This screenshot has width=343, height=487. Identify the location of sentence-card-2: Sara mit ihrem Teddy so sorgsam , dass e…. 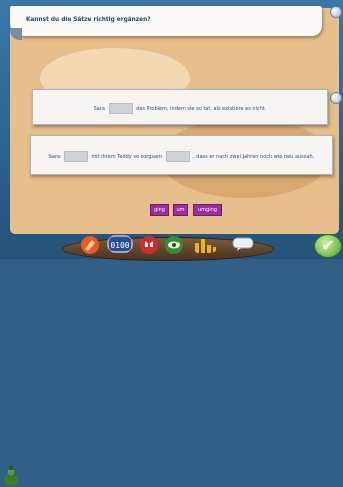
(181, 155).